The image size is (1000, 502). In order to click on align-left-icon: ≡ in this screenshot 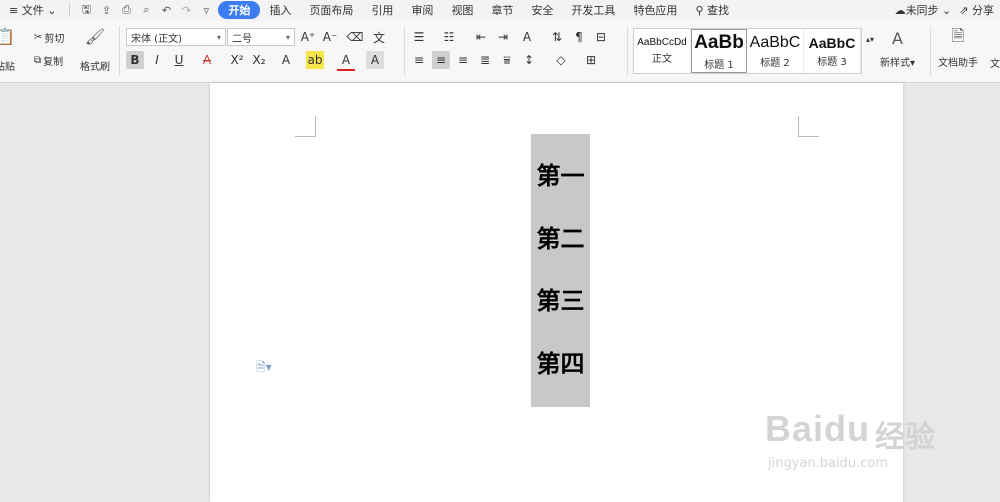, I will do `click(419, 60)`.